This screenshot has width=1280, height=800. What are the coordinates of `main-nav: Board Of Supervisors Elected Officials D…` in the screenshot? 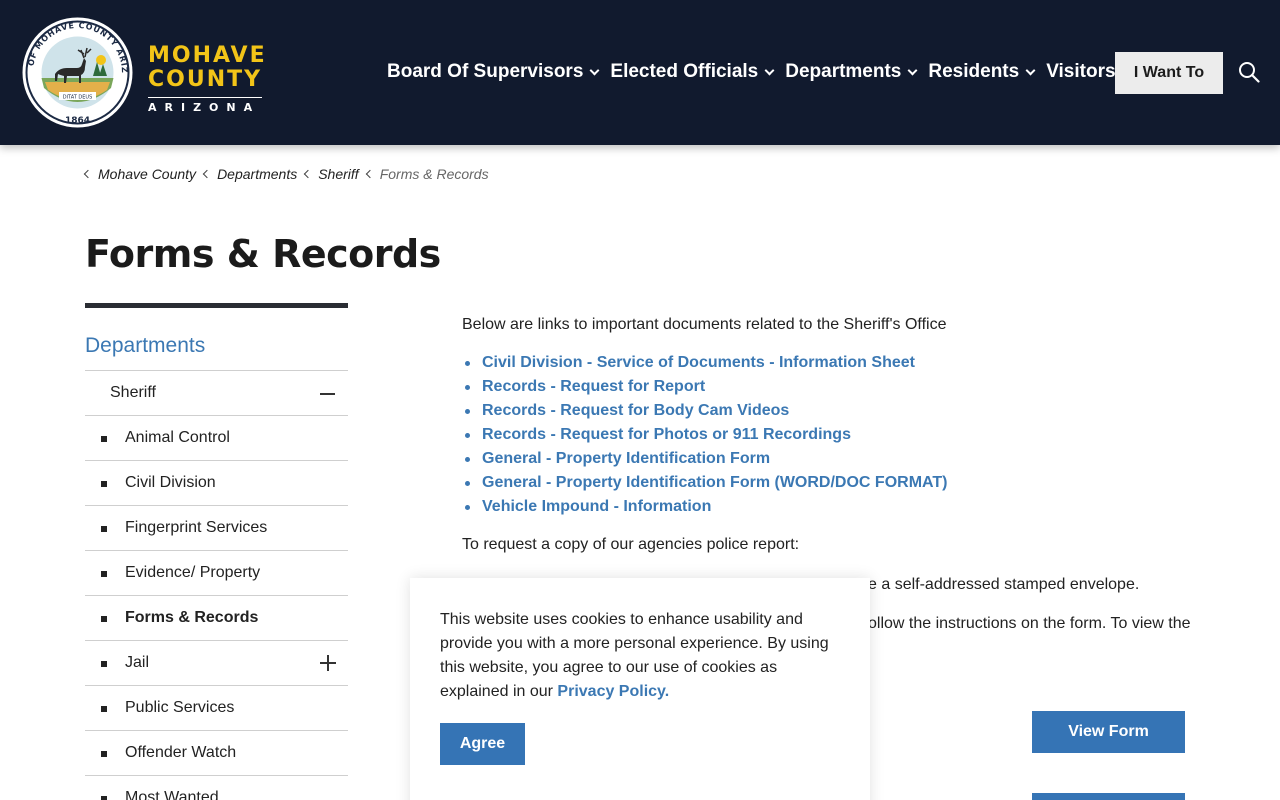 It's located at (765, 72).